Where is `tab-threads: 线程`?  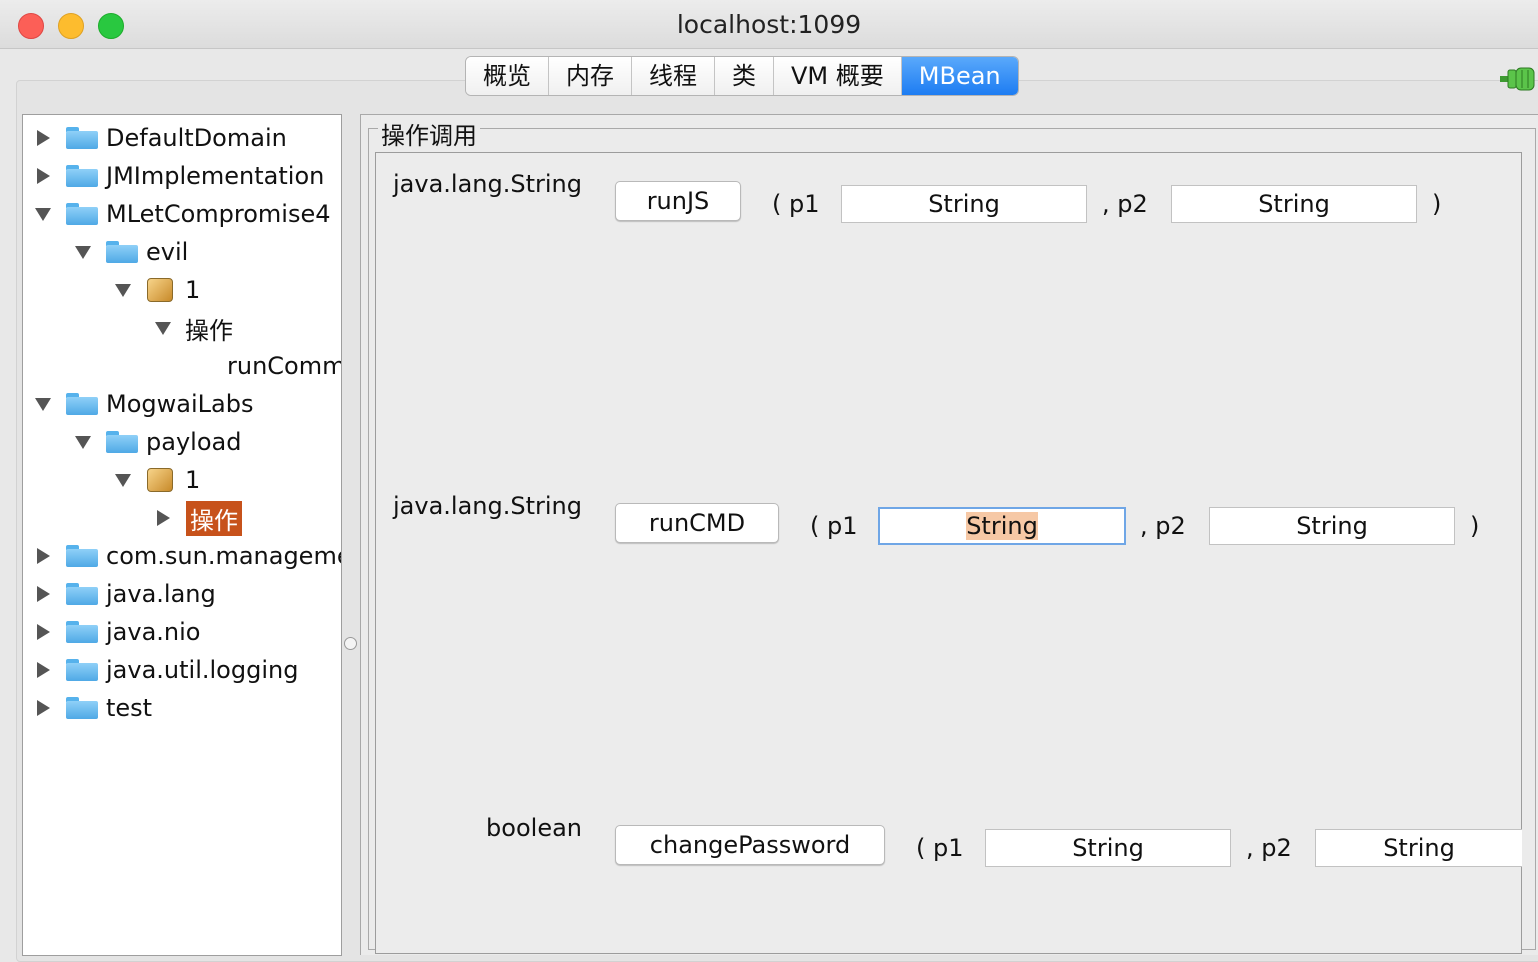
tab-threads: 线程 is located at coordinates (673, 76).